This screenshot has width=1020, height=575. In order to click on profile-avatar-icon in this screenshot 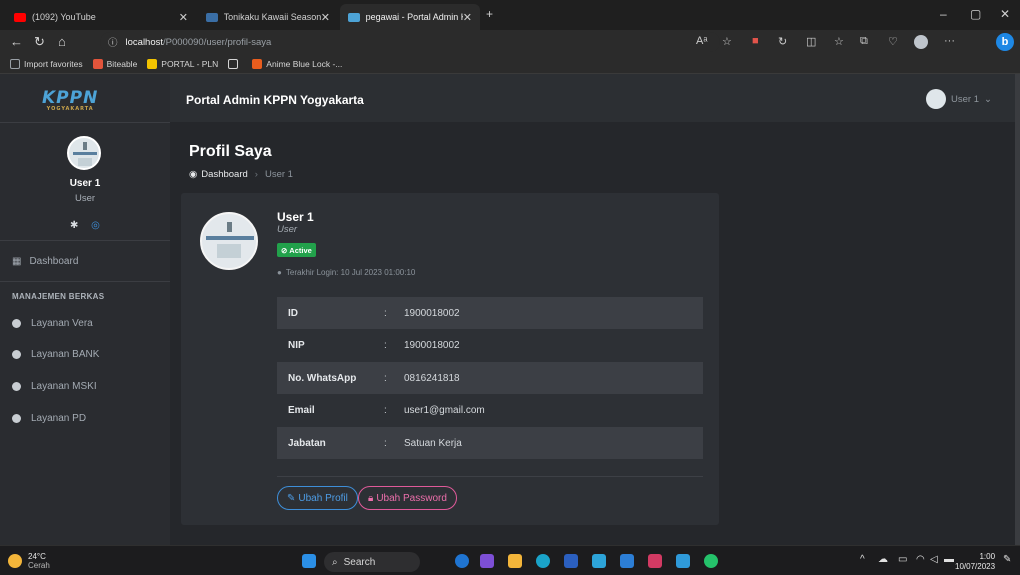, I will do `click(921, 42)`.